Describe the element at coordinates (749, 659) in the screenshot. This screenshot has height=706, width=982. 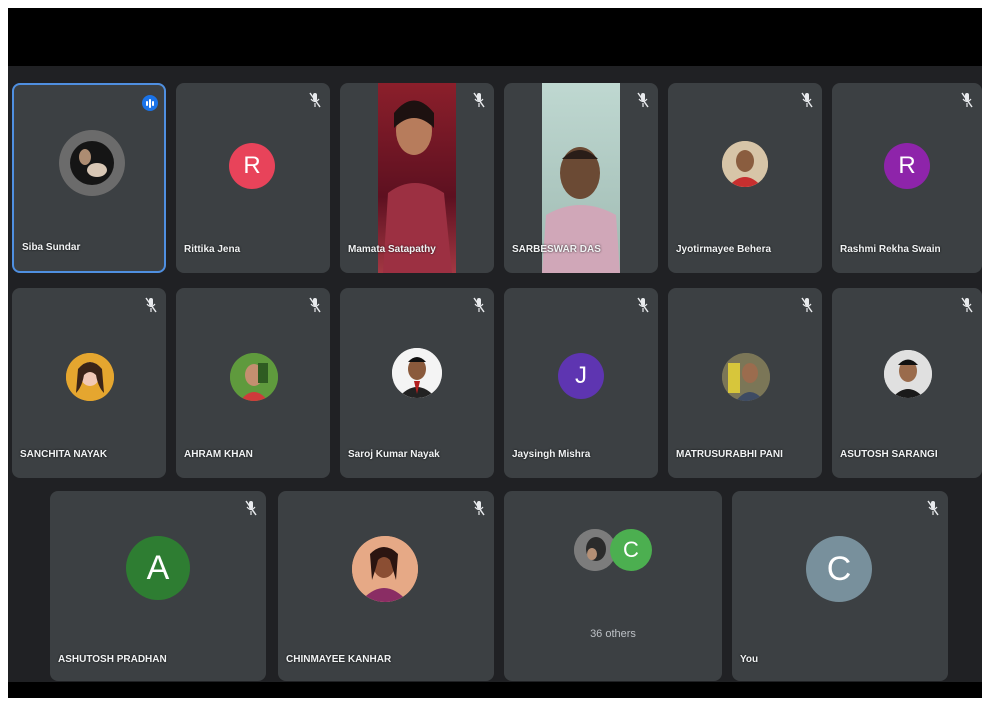
I see `participant-name: You` at that location.